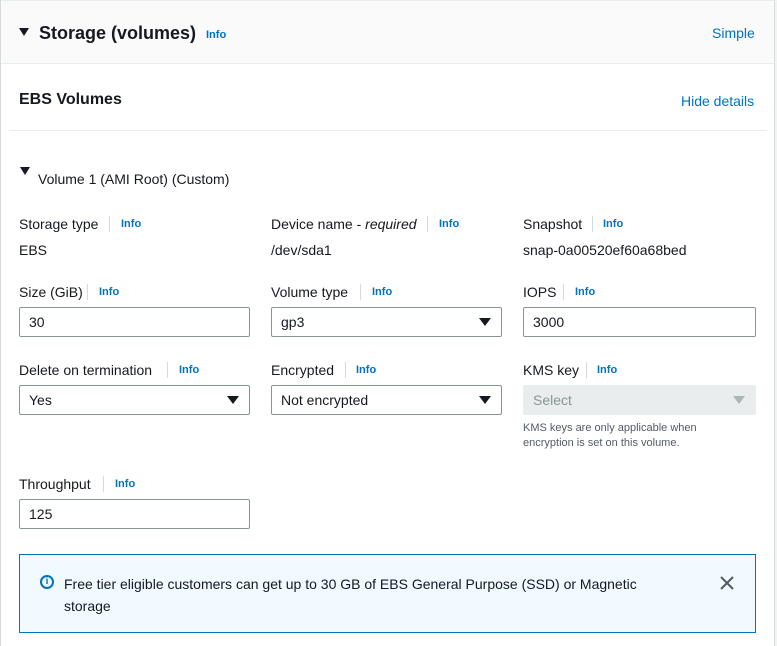  I want to click on size-input: 30, so click(134, 322).